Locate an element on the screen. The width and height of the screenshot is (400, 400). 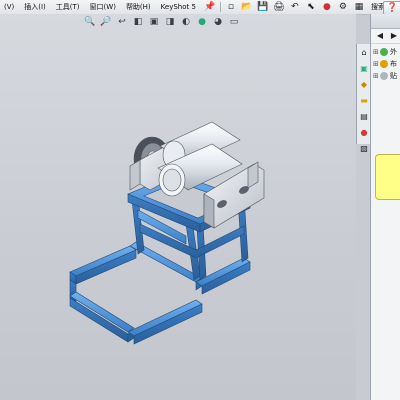
list-item-label: 外 is located at coordinates (393, 52).